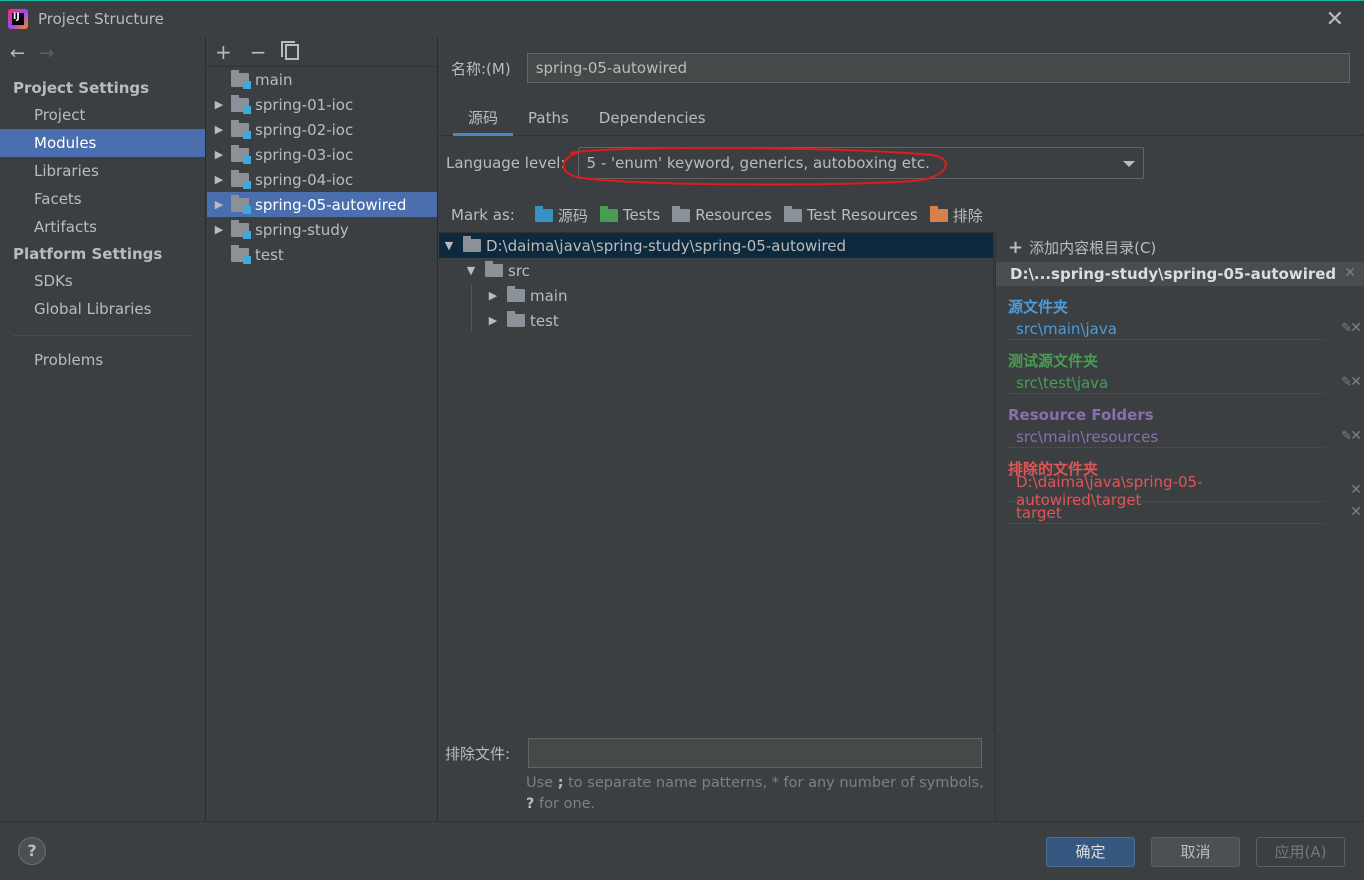  I want to click on tab-dependencies: Dependencies, so click(652, 119).